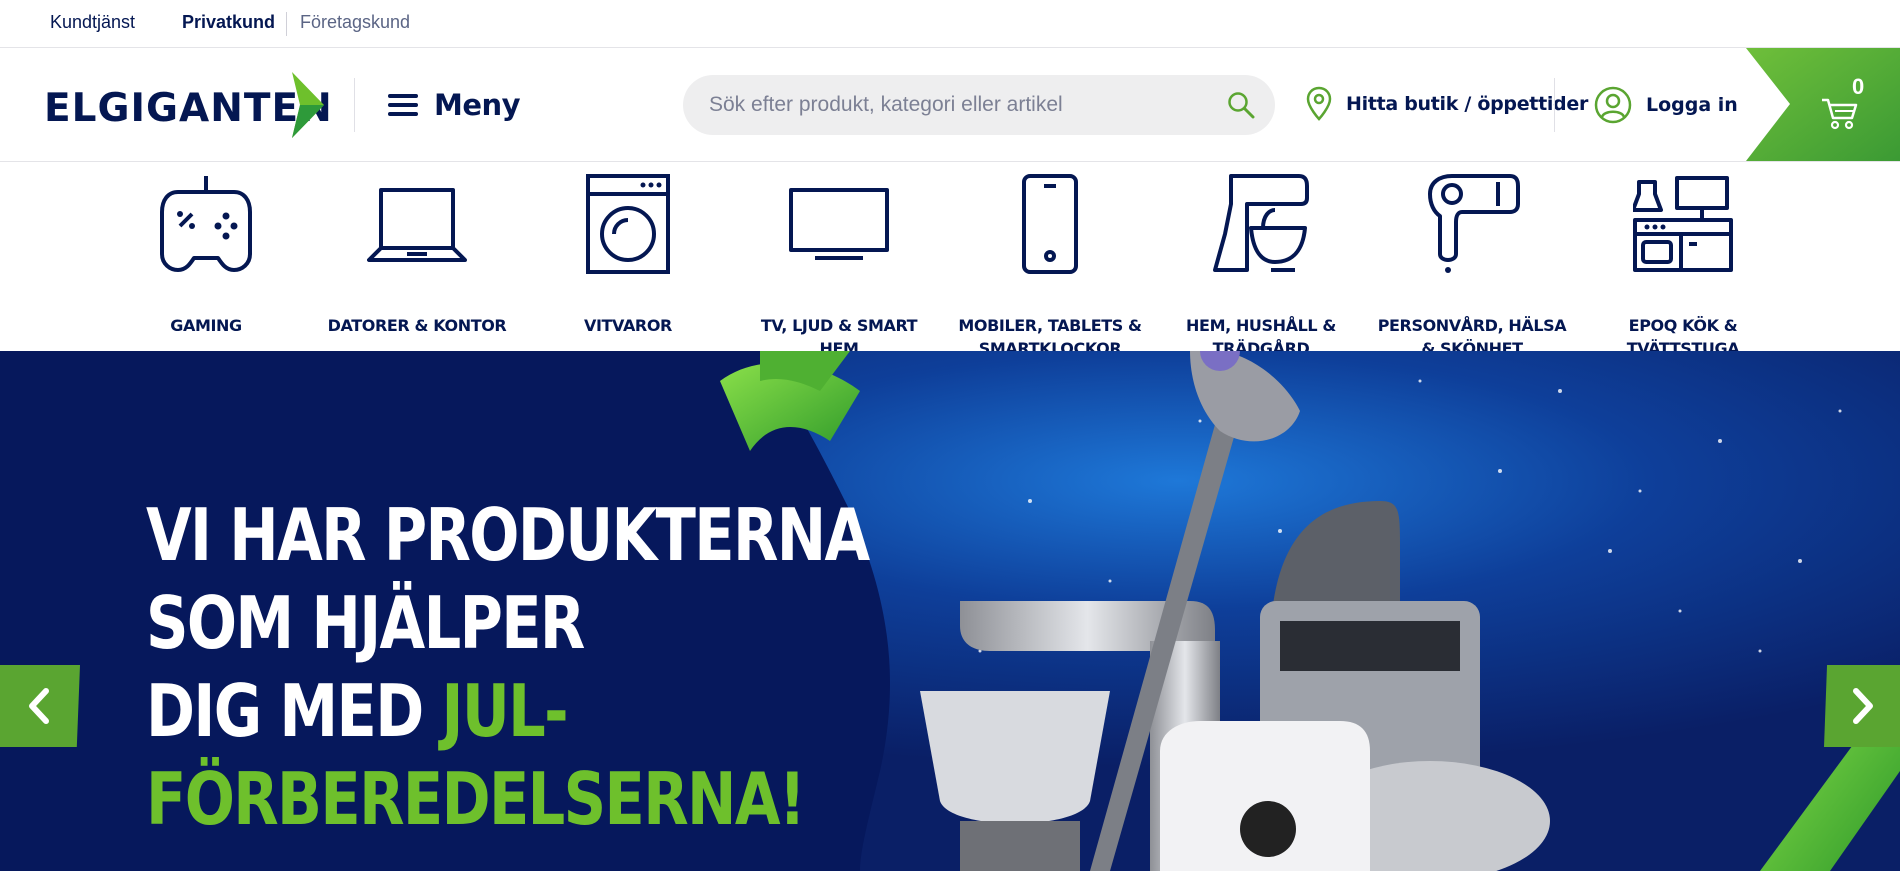 This screenshot has height=871, width=1900. Describe the element at coordinates (508, 535) in the screenshot. I see `headline-line: VI HAR PRODUKTERNA` at that location.